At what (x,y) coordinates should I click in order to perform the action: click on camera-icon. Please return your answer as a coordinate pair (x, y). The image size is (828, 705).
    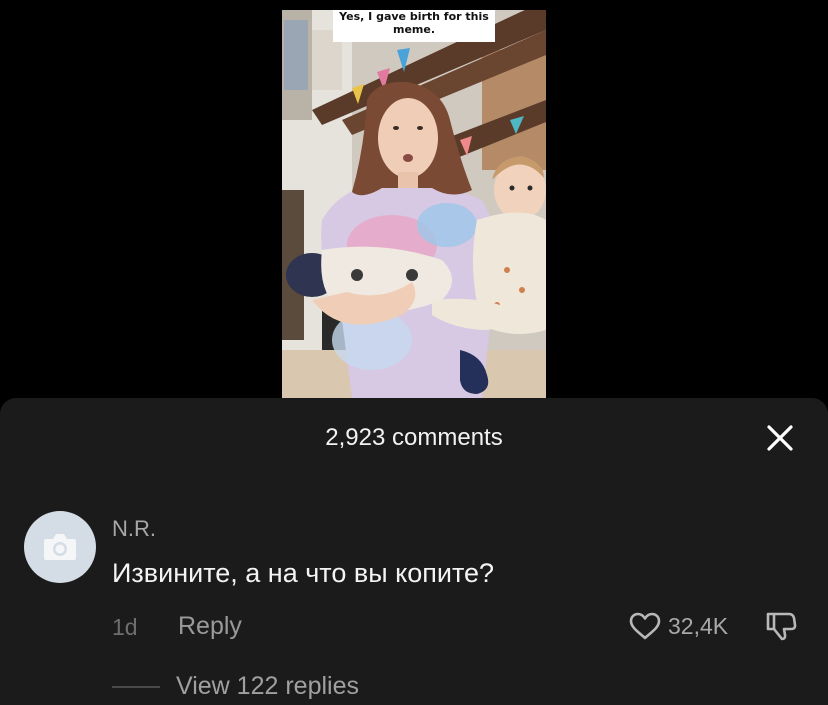
    Looking at the image, I should click on (60, 547).